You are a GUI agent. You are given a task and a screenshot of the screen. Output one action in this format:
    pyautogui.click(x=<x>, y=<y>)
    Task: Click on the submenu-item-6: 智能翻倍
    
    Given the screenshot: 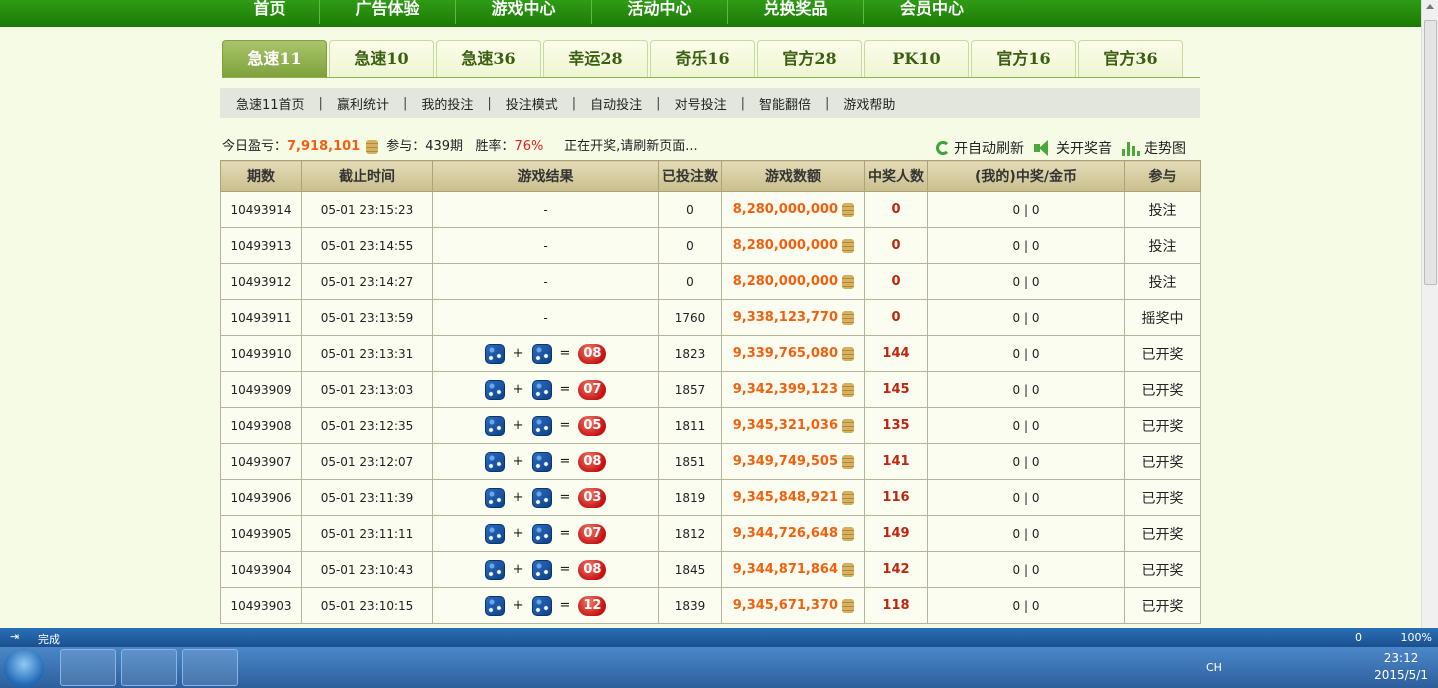 What is the action you would take?
    pyautogui.click(x=785, y=103)
    